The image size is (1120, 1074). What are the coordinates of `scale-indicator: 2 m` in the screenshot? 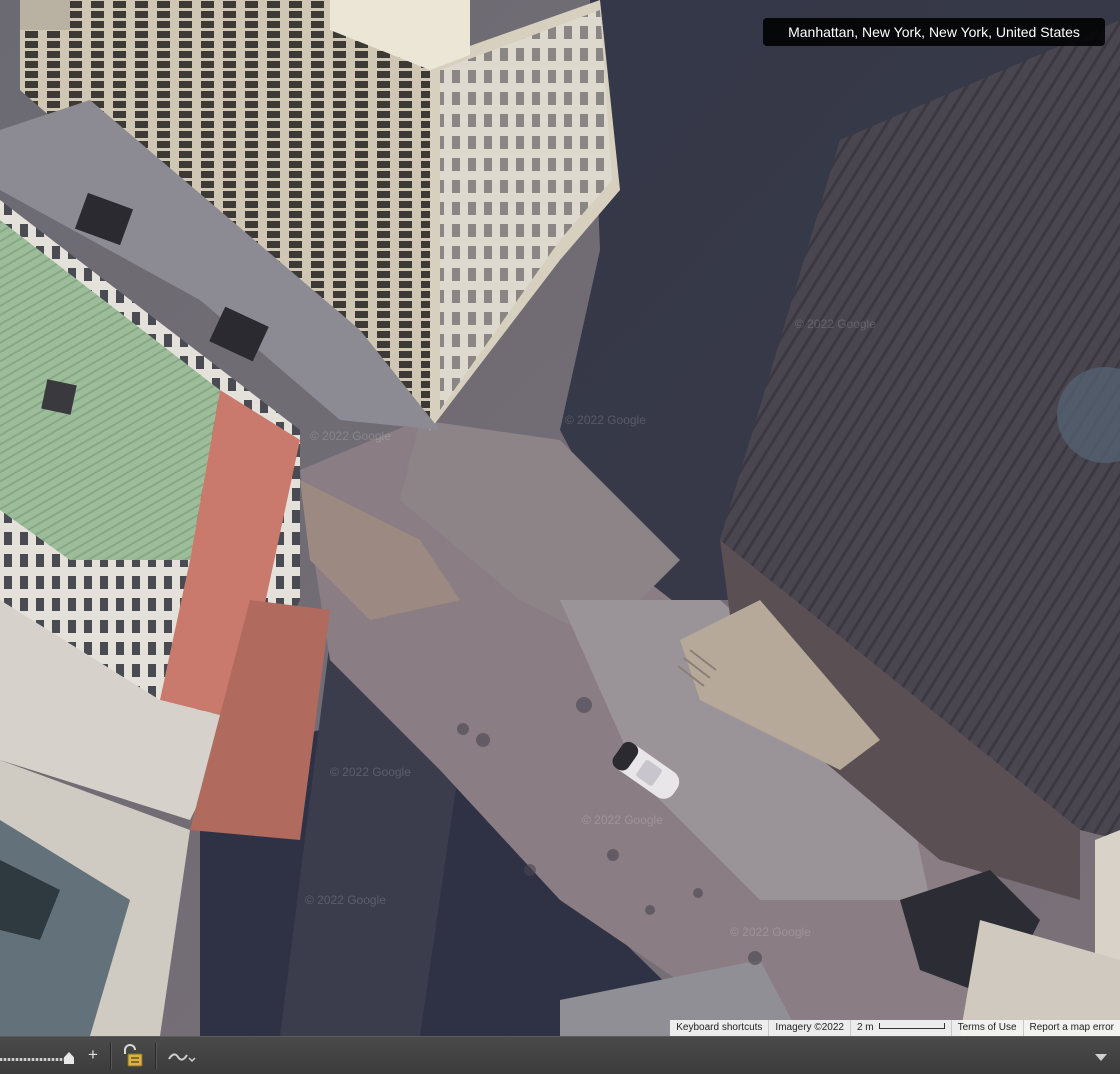 It's located at (901, 1028).